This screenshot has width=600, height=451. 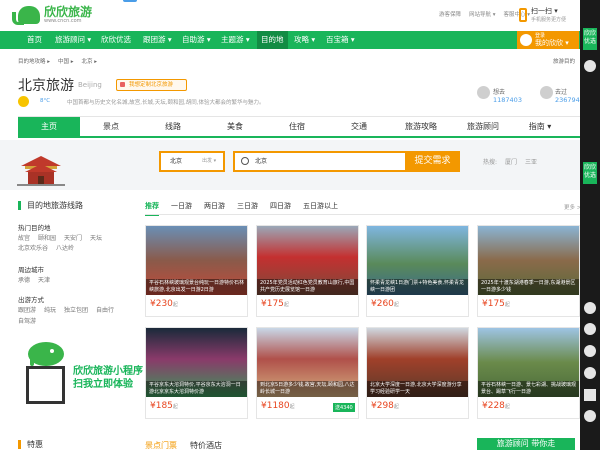 I want to click on route-card: 怀柔青龙峡1日游门票+特色美食,怀柔青龙峡一日游团 ¥260起, so click(x=417, y=271).